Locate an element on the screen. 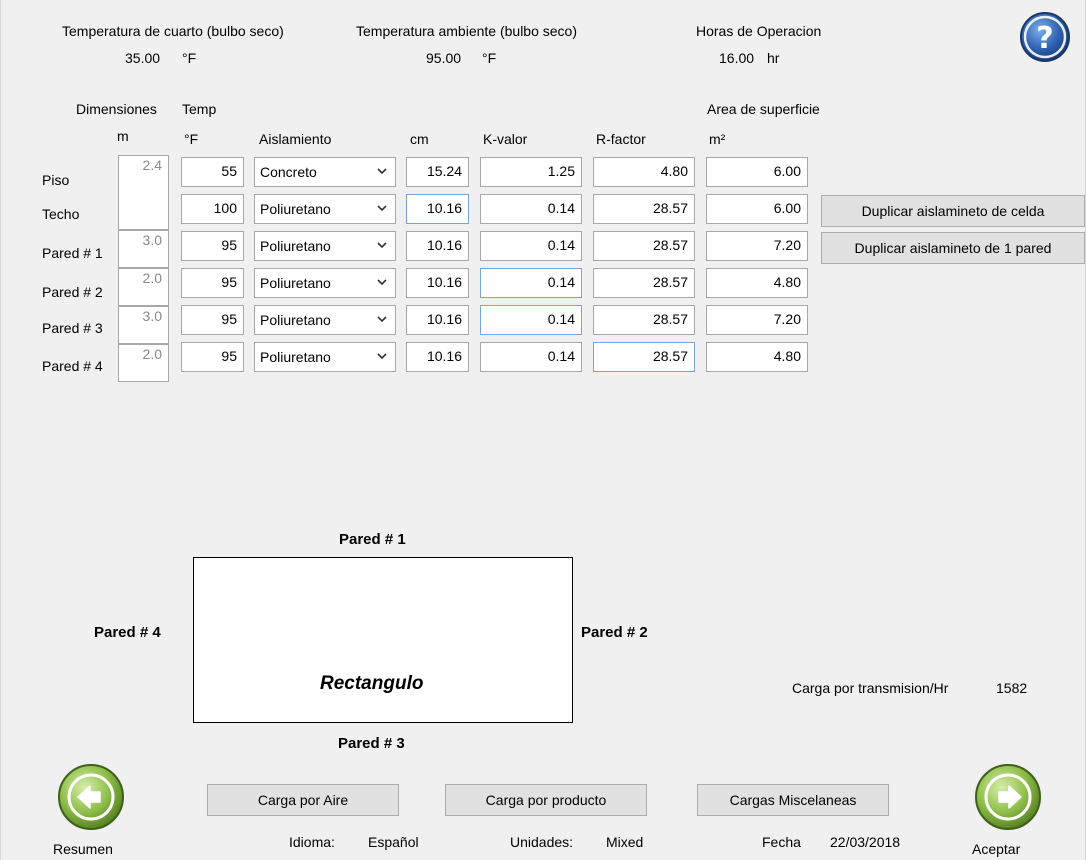 This screenshot has width=1086, height=860. area-field-pared-3: 7.20 is located at coordinates (757, 320).